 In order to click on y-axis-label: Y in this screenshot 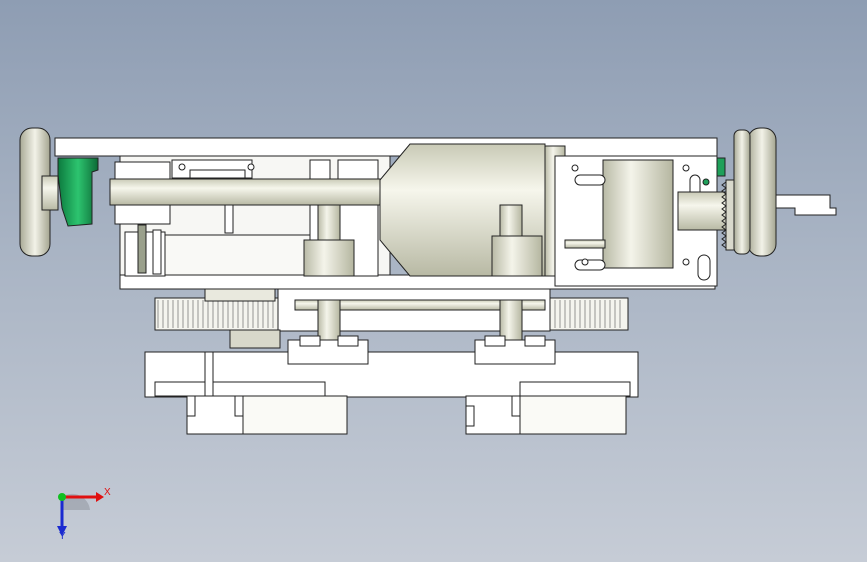, I will do `click(62, 536)`.